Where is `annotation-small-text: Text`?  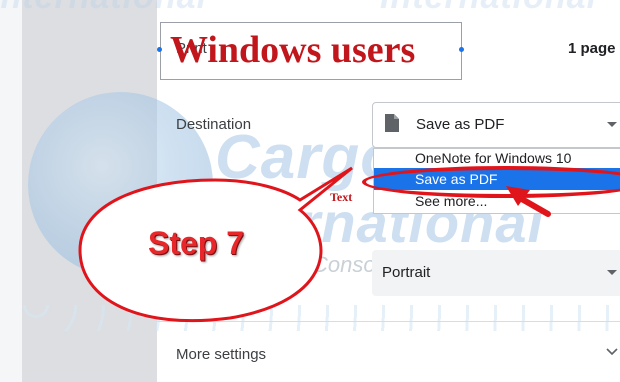 annotation-small-text: Text is located at coordinates (341, 197).